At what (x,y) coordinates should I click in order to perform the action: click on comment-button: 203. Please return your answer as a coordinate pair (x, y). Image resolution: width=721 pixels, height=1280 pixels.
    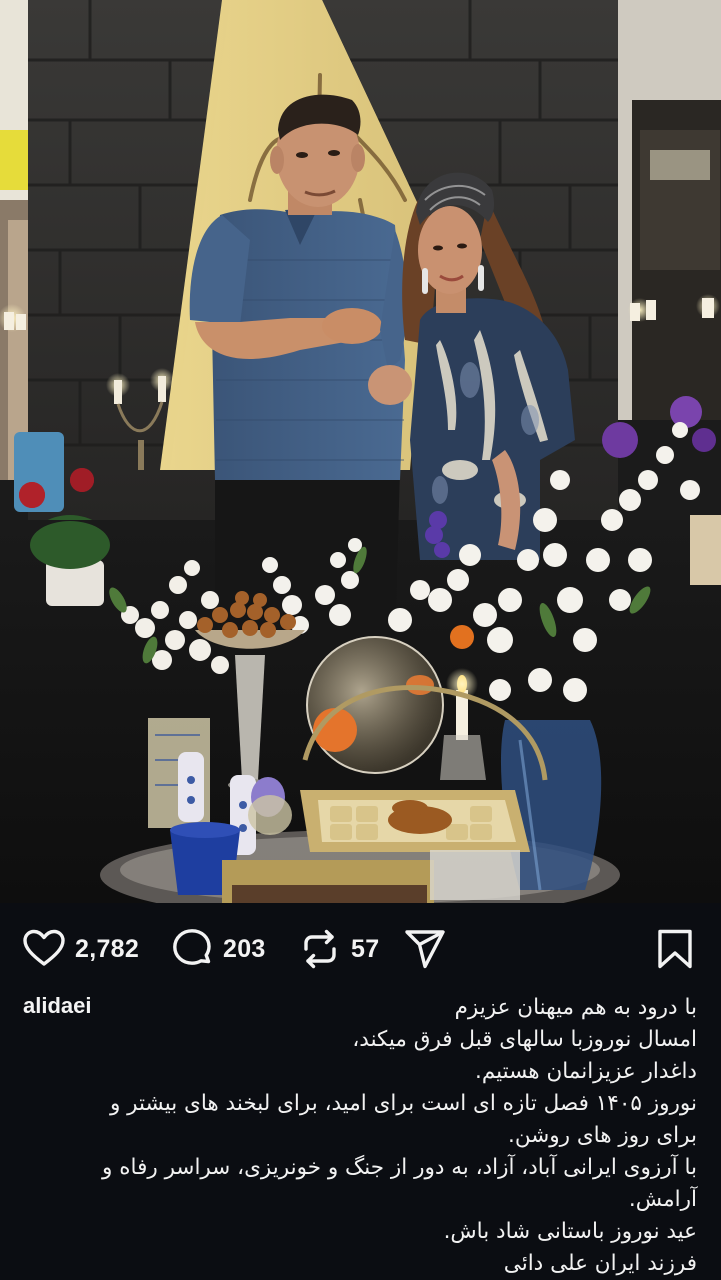
    Looking at the image, I should click on (218, 949).